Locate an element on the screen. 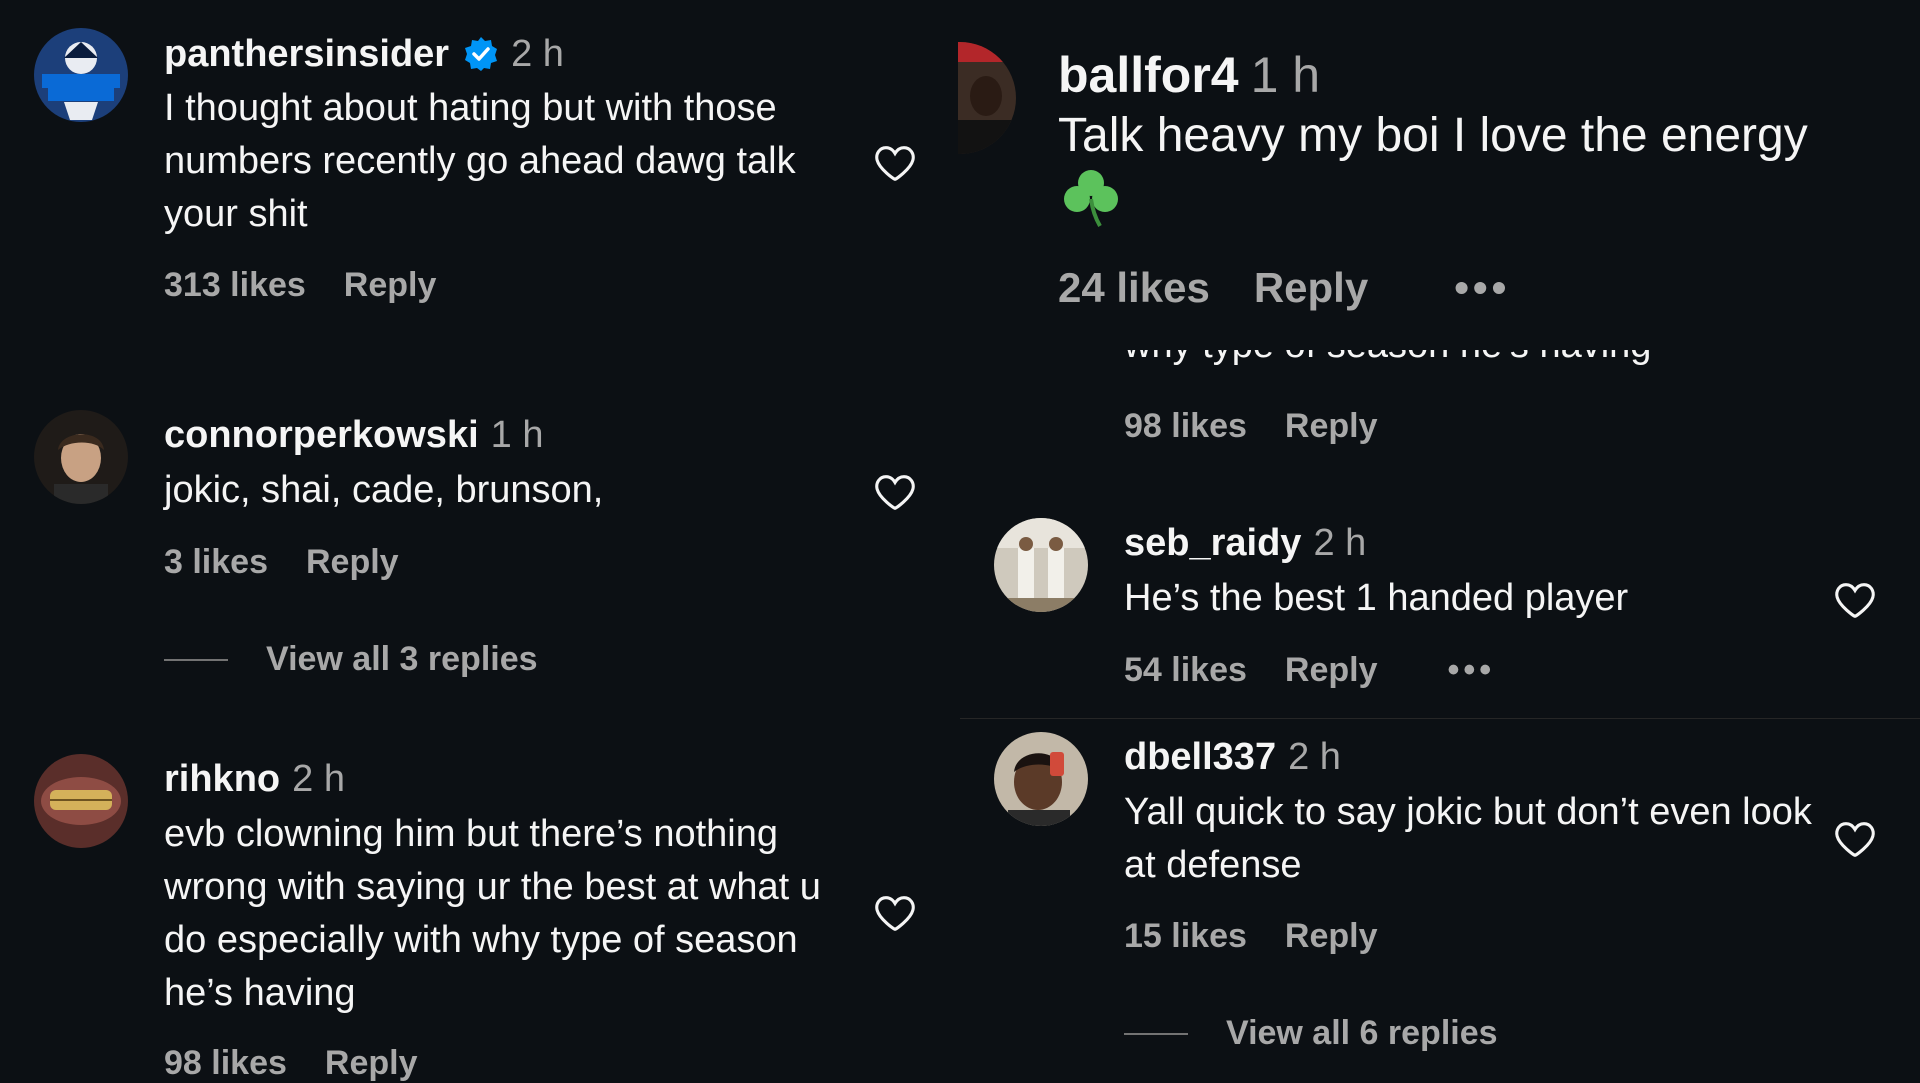 This screenshot has height=1083, width=1920. panthers-insider-logo is located at coordinates (81, 75).